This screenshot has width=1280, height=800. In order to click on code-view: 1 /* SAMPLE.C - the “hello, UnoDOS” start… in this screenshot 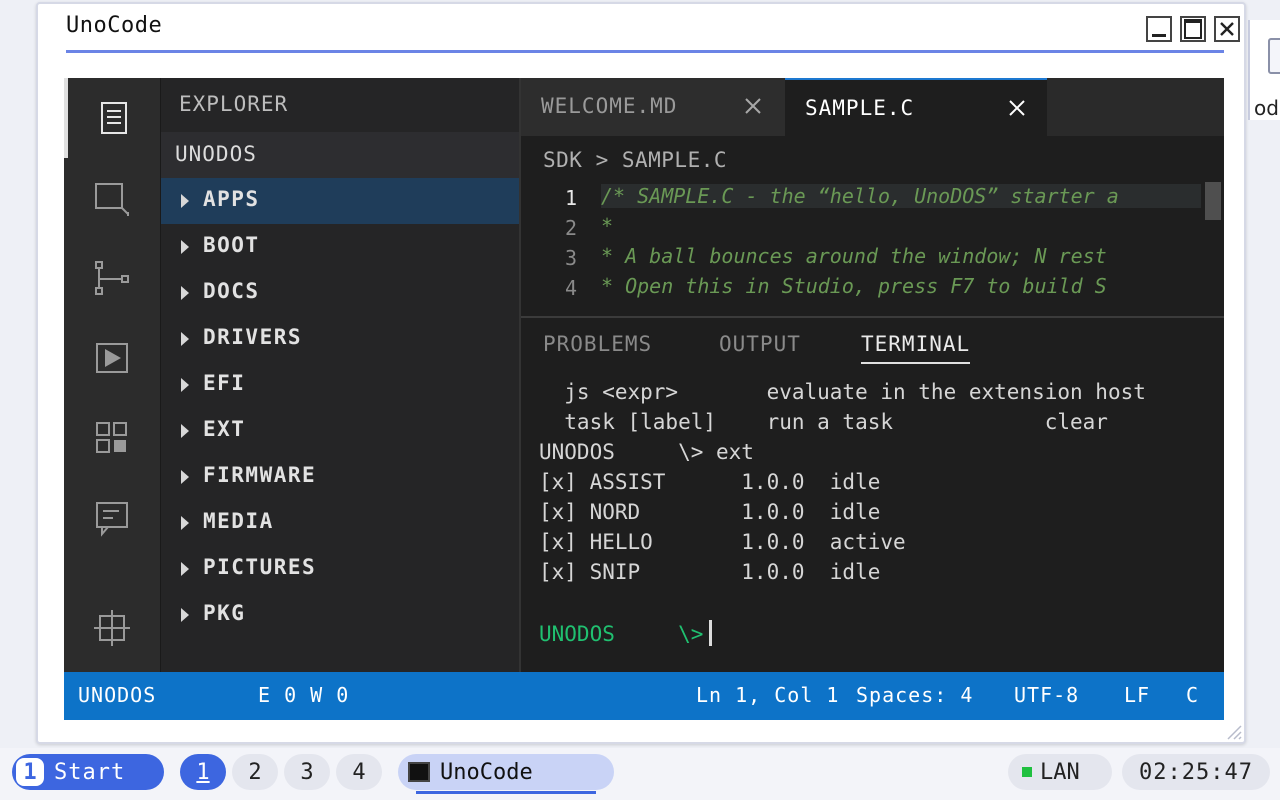, I will do `click(872, 247)`.